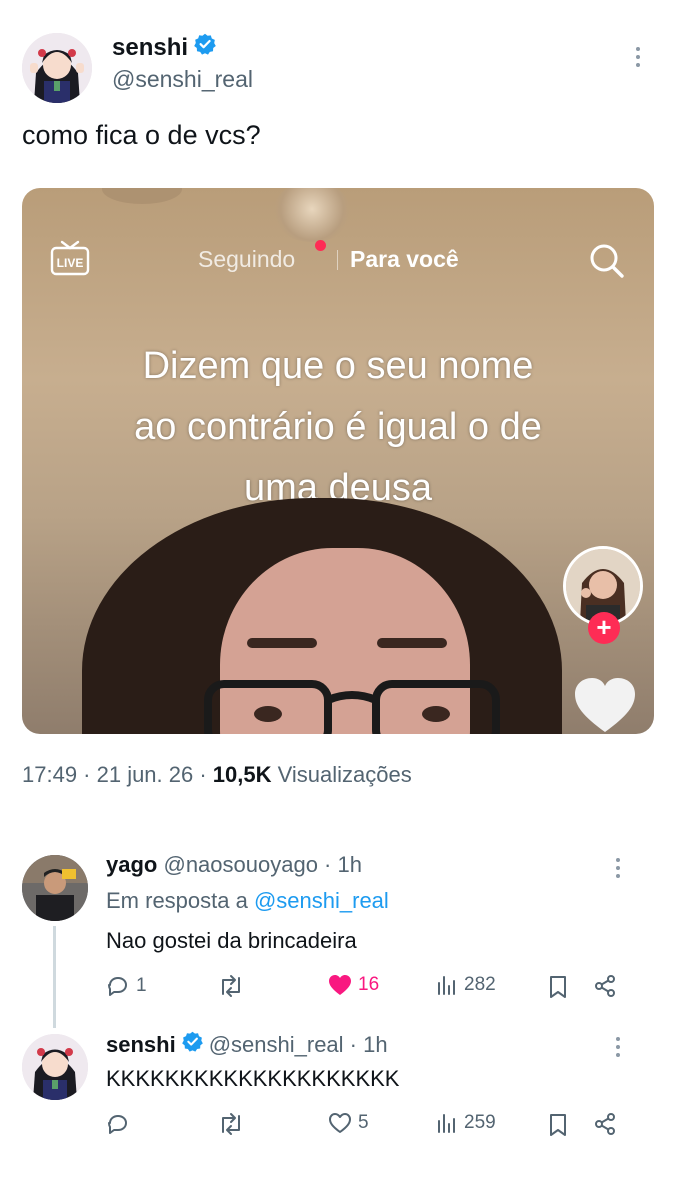 This screenshot has width=674, height=1200. I want to click on reply-author-name: senshi, so click(141, 1045).